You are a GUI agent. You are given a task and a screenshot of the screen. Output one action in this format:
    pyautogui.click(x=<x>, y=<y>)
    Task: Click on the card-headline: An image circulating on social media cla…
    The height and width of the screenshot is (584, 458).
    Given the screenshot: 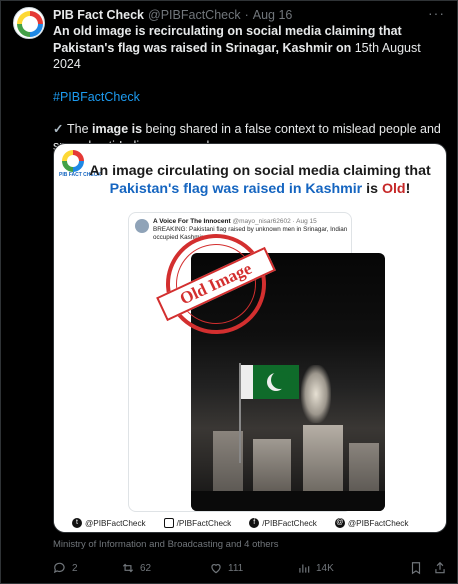 What is the action you would take?
    pyautogui.click(x=260, y=180)
    